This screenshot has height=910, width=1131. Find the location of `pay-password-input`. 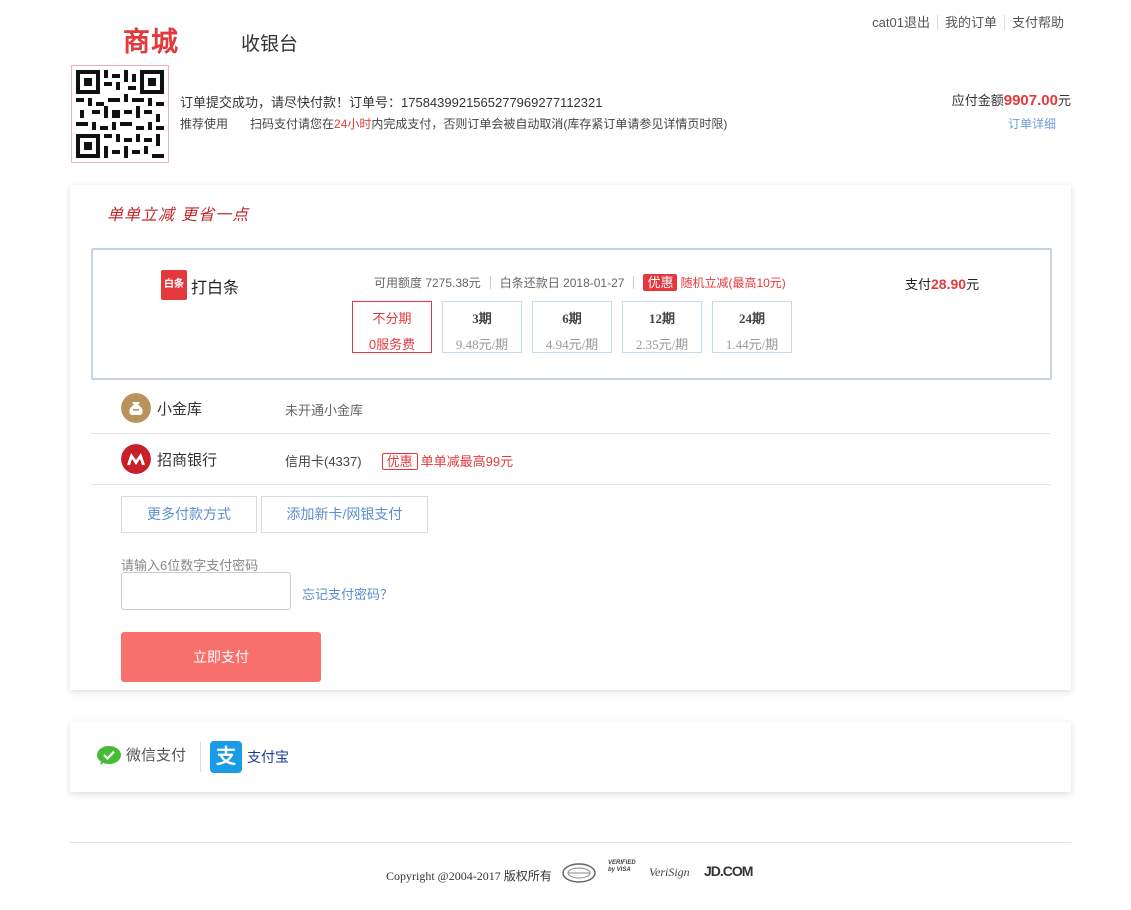

pay-password-input is located at coordinates (206, 591).